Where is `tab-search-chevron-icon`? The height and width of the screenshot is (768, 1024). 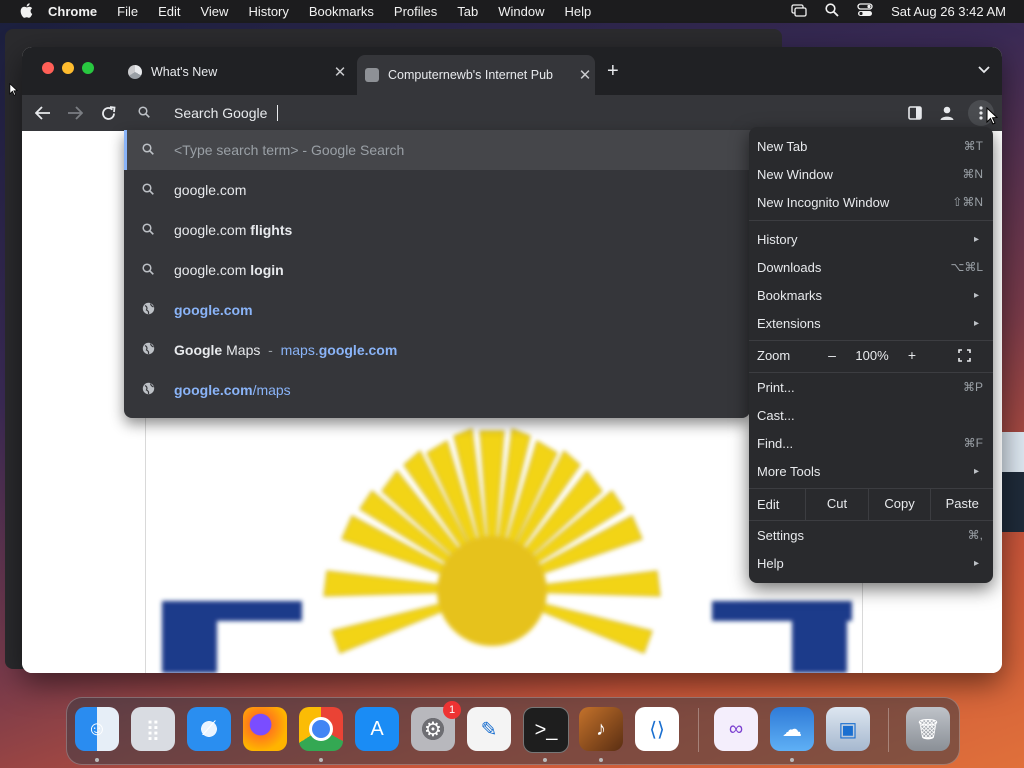
tab-search-chevron-icon is located at coordinates (984, 70).